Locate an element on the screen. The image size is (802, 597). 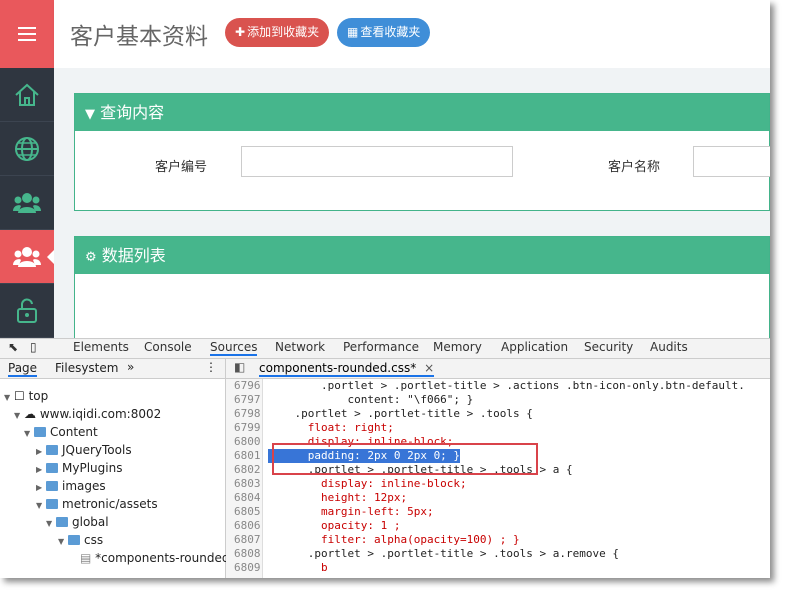
data-list-panel-title: 数据列表 is located at coordinates (133, 255).